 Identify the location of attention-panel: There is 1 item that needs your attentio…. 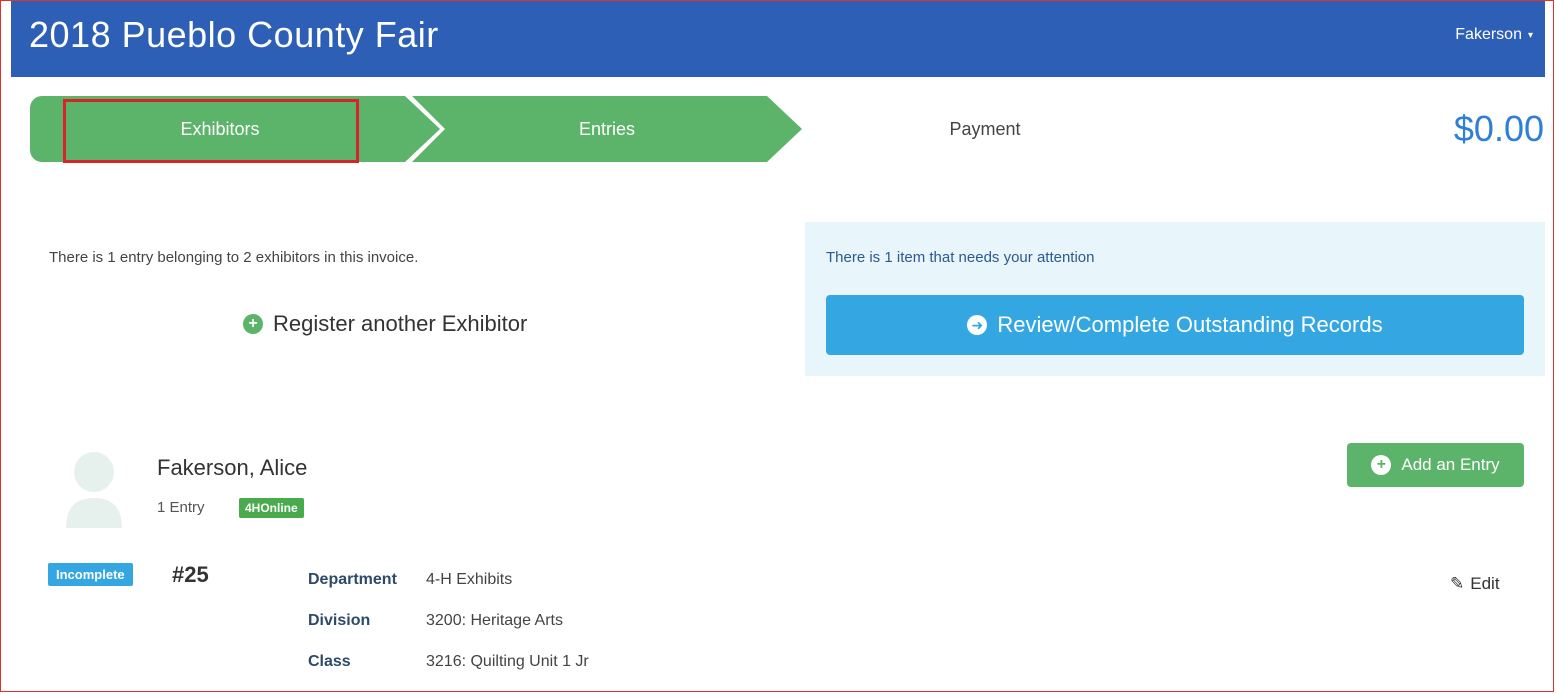
(1175, 299).